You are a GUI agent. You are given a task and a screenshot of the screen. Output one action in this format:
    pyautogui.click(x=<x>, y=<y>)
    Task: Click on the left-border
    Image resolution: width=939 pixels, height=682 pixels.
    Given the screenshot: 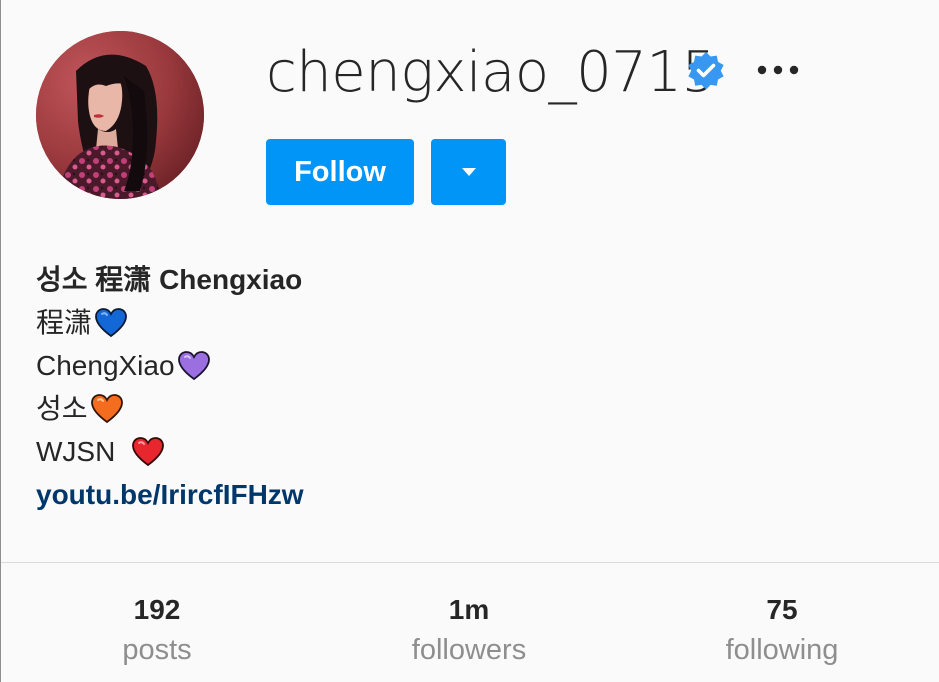 What is the action you would take?
    pyautogui.click(x=0, y=341)
    